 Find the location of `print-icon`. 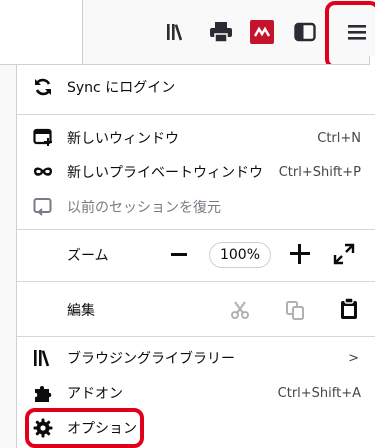

print-icon is located at coordinates (221, 32).